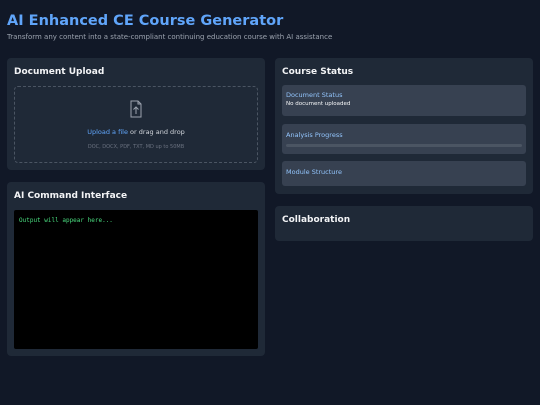  Describe the element at coordinates (404, 139) in the screenshot. I see `analysis-progress-item: Analysis Progress` at that location.